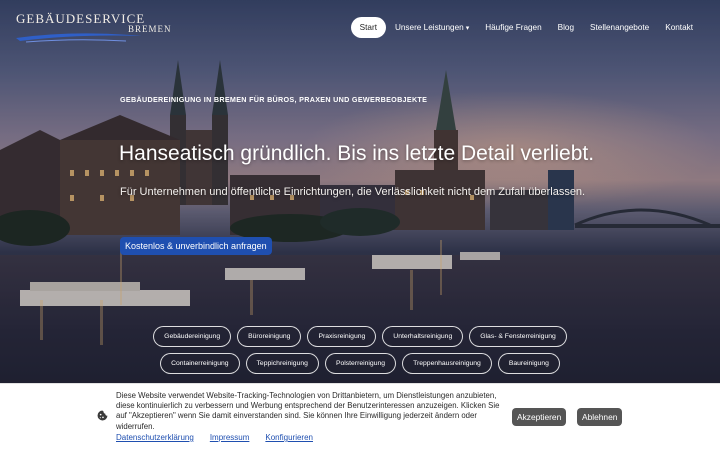  I want to click on service-tag: Teppichreinigung, so click(282, 363).